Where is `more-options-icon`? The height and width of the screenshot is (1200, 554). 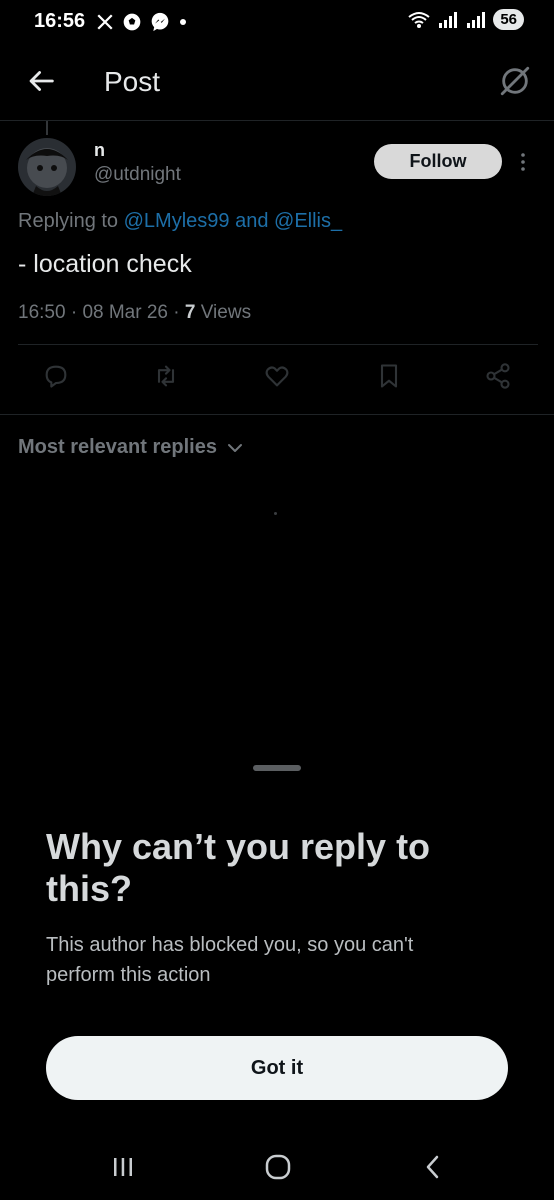
more-options-icon is located at coordinates (523, 162).